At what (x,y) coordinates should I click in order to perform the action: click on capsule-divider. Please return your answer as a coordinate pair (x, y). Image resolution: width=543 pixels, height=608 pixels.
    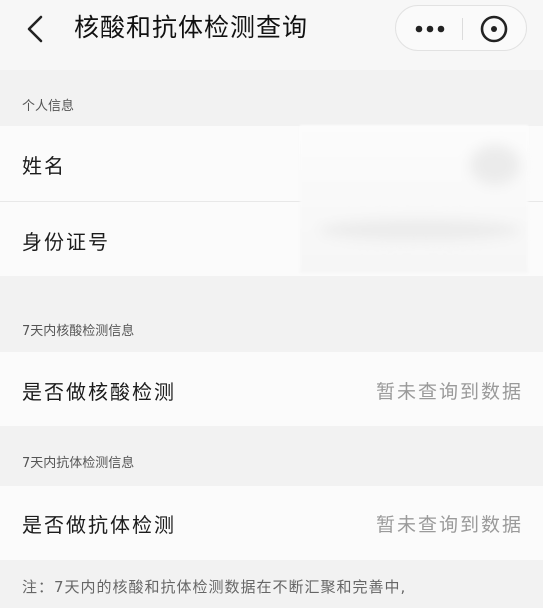
    Looking at the image, I should click on (462, 29).